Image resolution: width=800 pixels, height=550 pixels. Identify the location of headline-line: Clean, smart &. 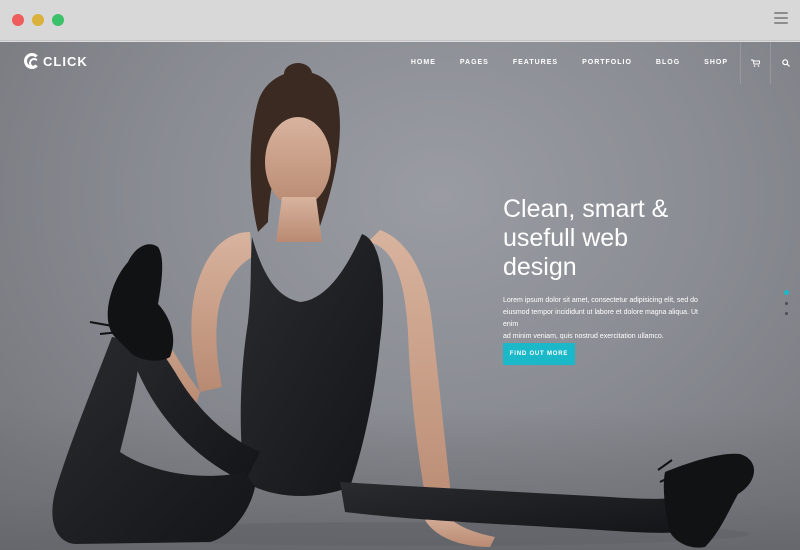
(586, 209).